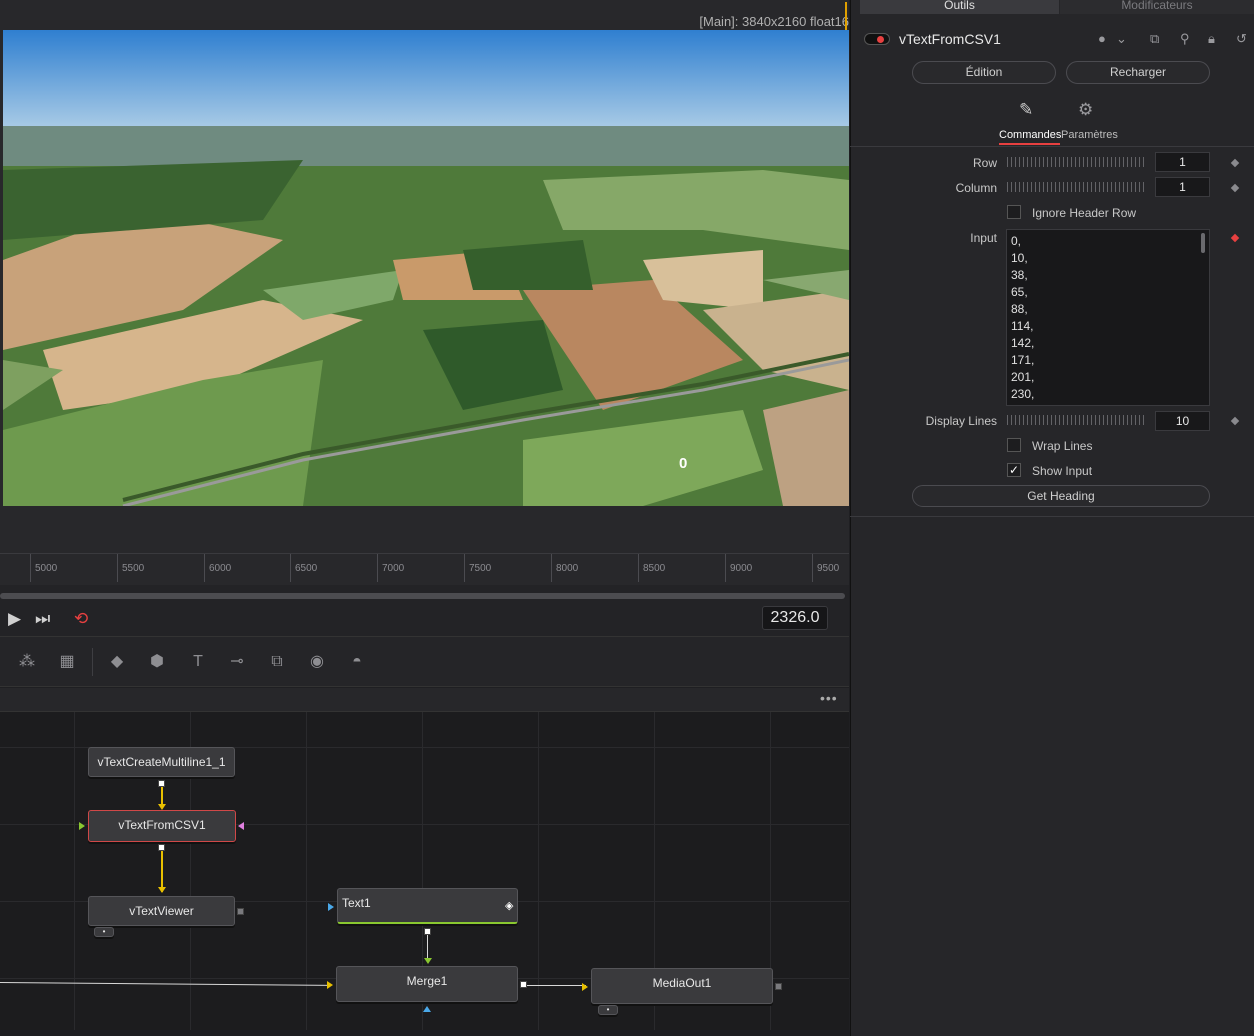  I want to click on text-3d-icon: T, so click(198, 662).